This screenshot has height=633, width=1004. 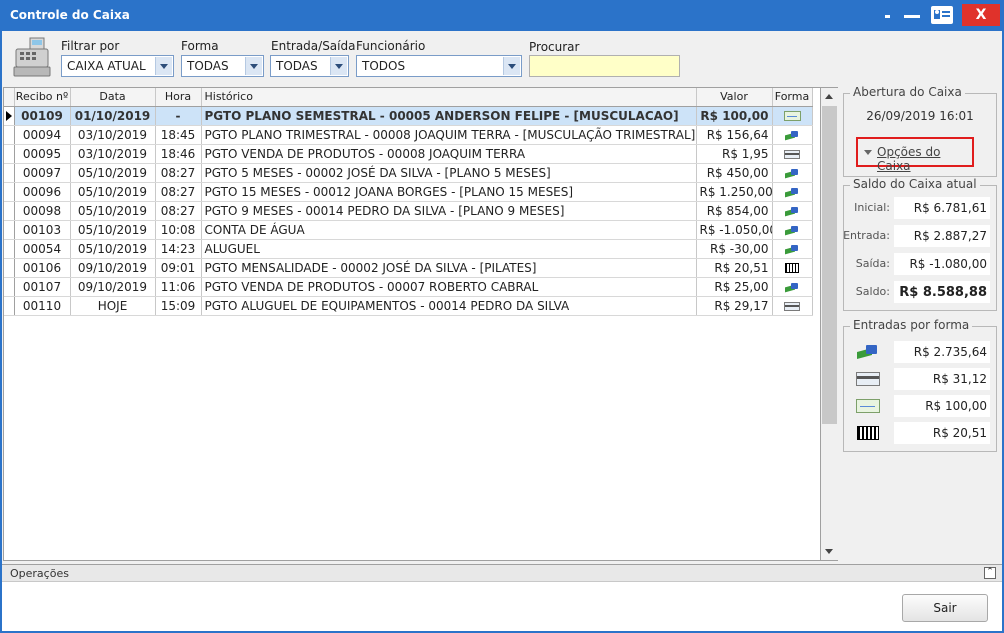 I want to click on cell-valor: R$ 854,00, so click(x=734, y=211).